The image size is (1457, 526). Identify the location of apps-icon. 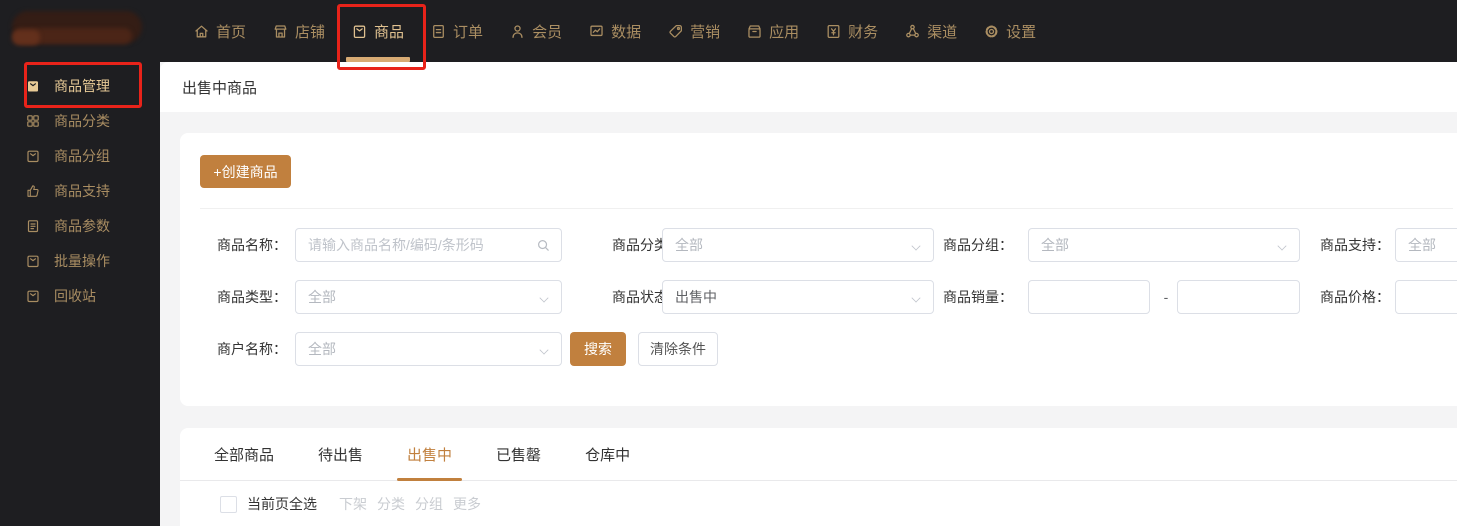
(754, 31).